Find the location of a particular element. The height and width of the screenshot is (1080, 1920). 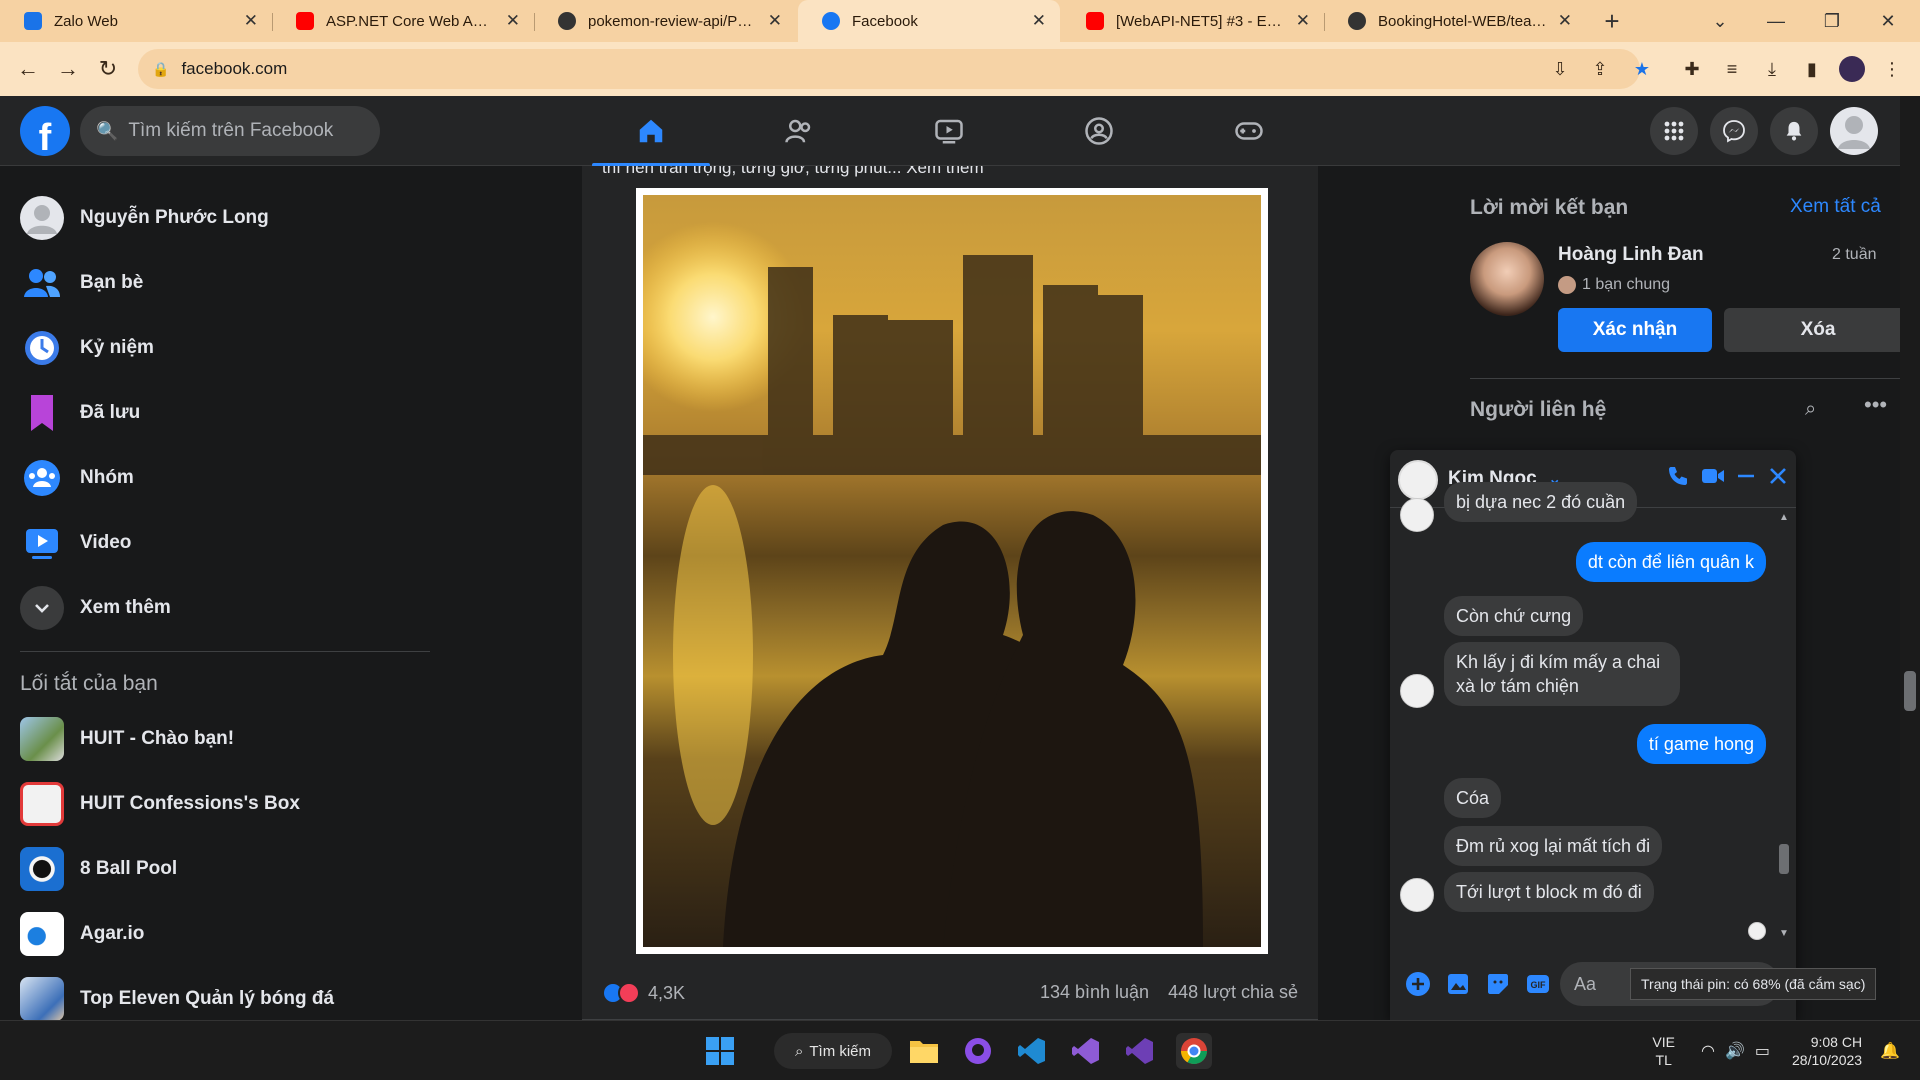

delete-button: Xóa is located at coordinates (1818, 330).